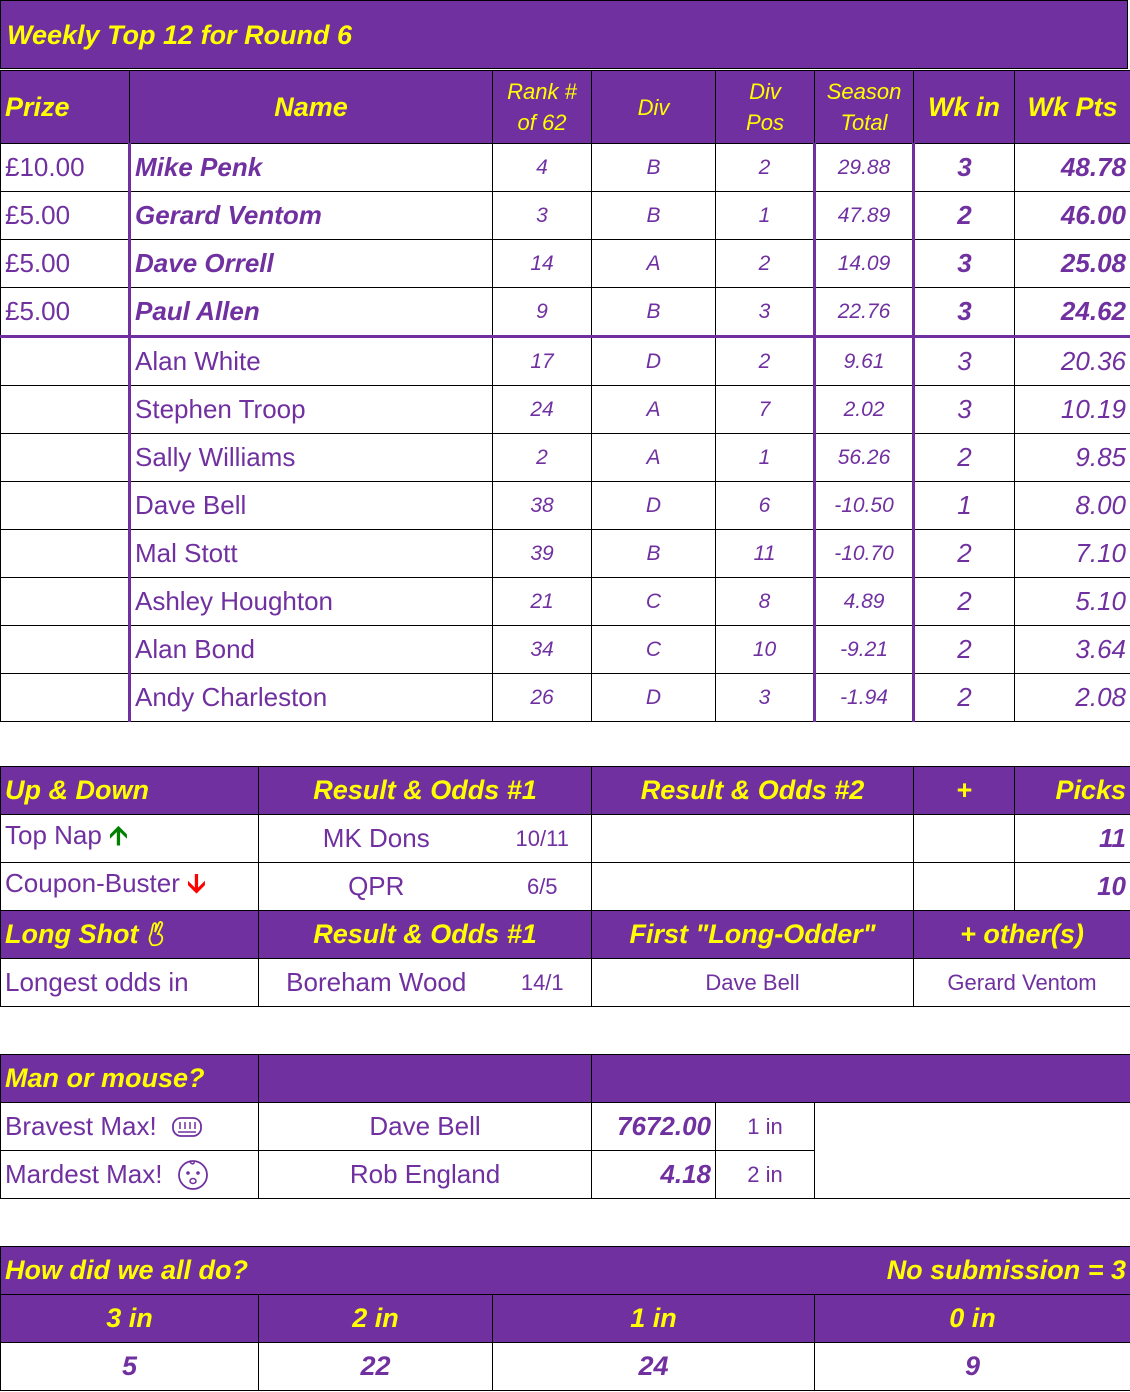  Describe the element at coordinates (765, 215) in the screenshot. I see `divpos-cell: 1` at that location.